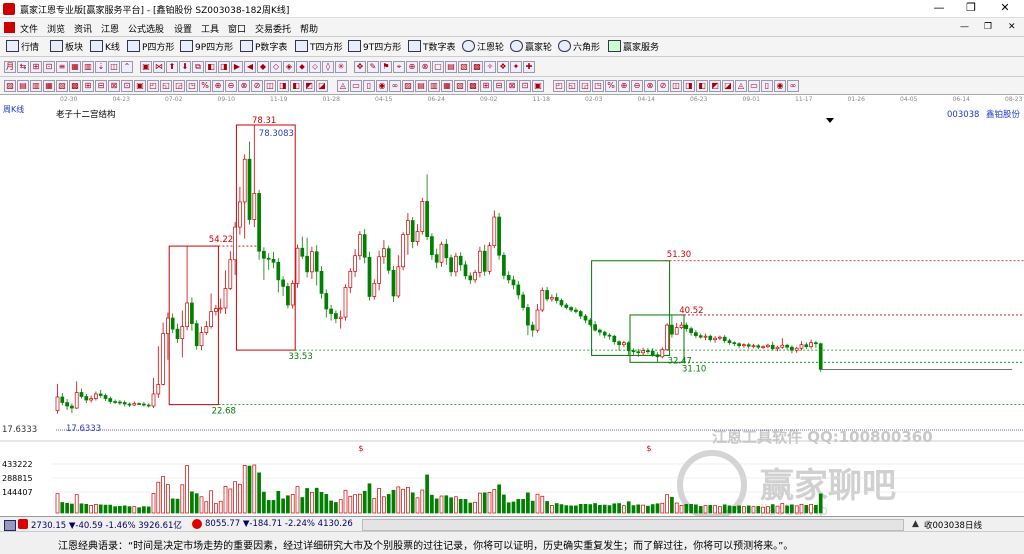 The width and height of the screenshot is (1024, 554). I want to click on drawing-tool-30-icon: ⌖, so click(399, 67).